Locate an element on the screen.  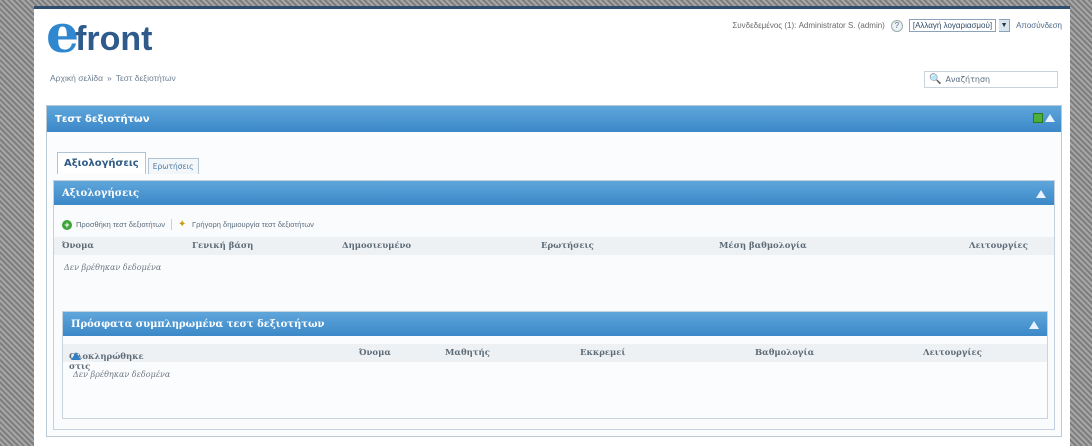
assessments-header: Αξιολογήσεις is located at coordinates (554, 193).